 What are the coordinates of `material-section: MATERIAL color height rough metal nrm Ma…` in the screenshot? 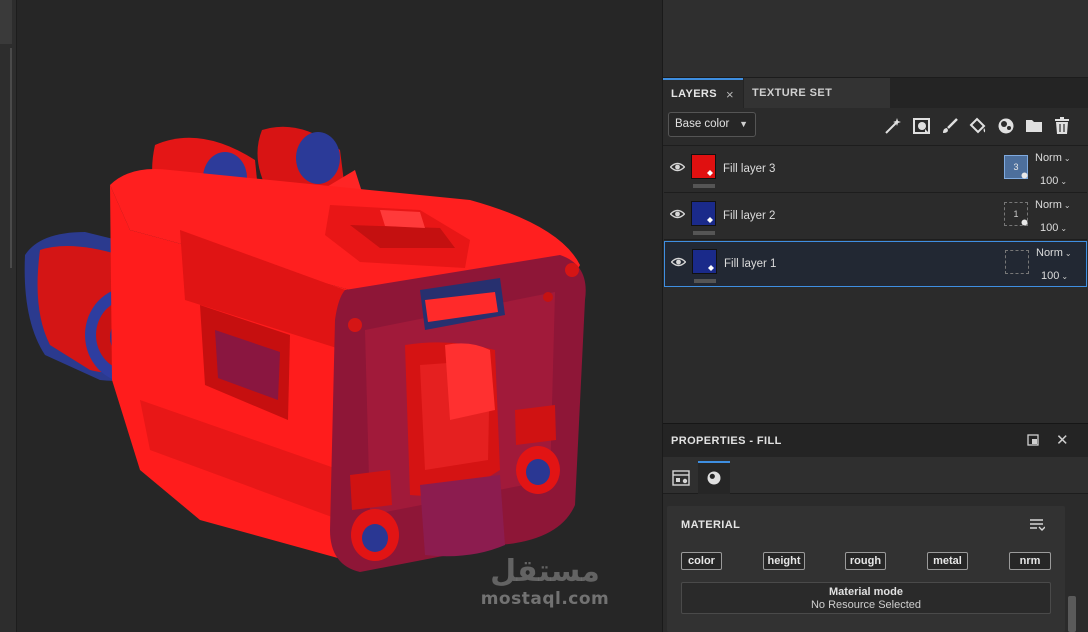 It's located at (866, 569).